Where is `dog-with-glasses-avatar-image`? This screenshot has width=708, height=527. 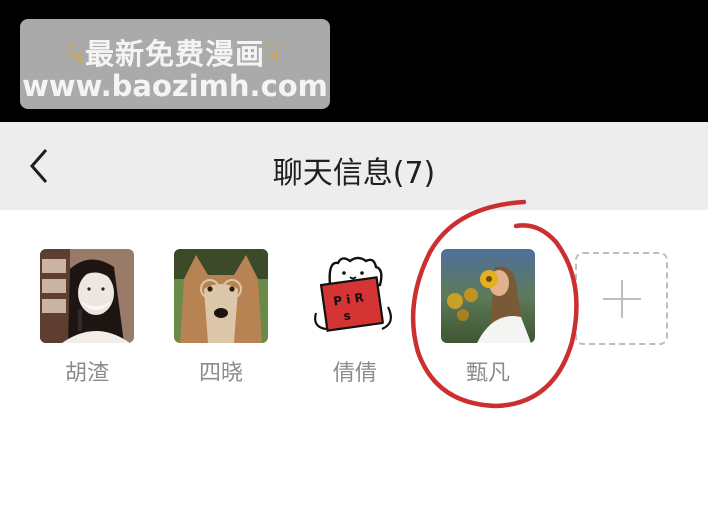 dog-with-glasses-avatar-image is located at coordinates (221, 296).